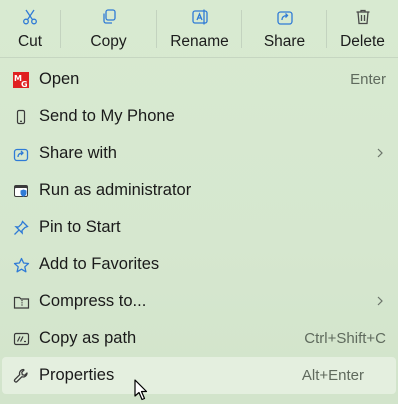  What do you see at coordinates (99, 264) in the screenshot?
I see `menu-item-label: Add to Favorites` at bounding box center [99, 264].